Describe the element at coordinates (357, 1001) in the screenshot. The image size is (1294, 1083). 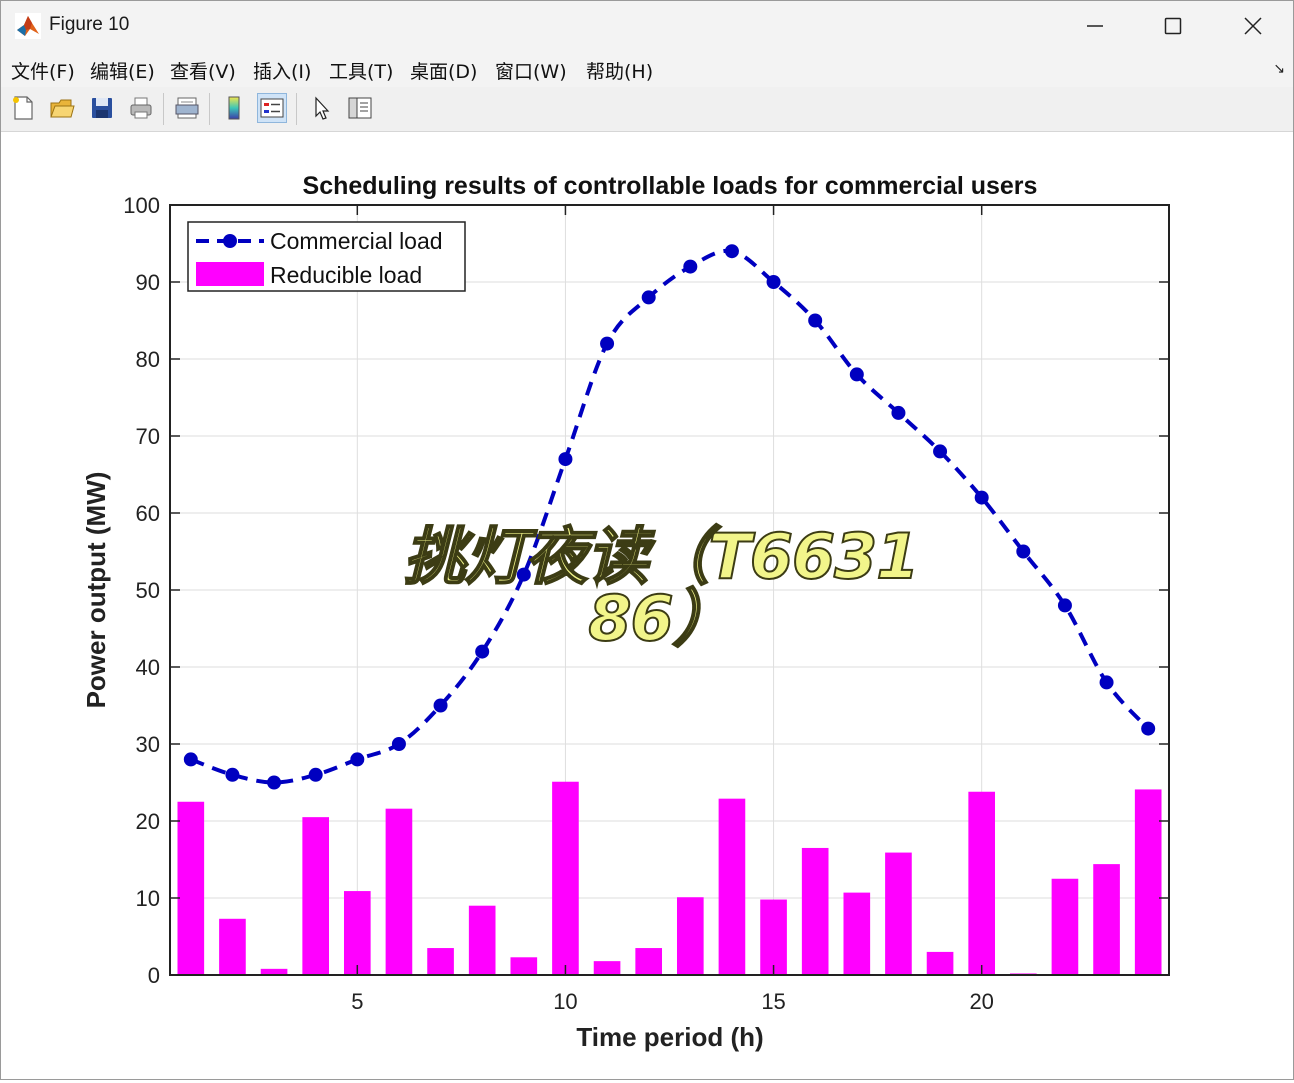
I see `x-tick-label: 5` at that location.